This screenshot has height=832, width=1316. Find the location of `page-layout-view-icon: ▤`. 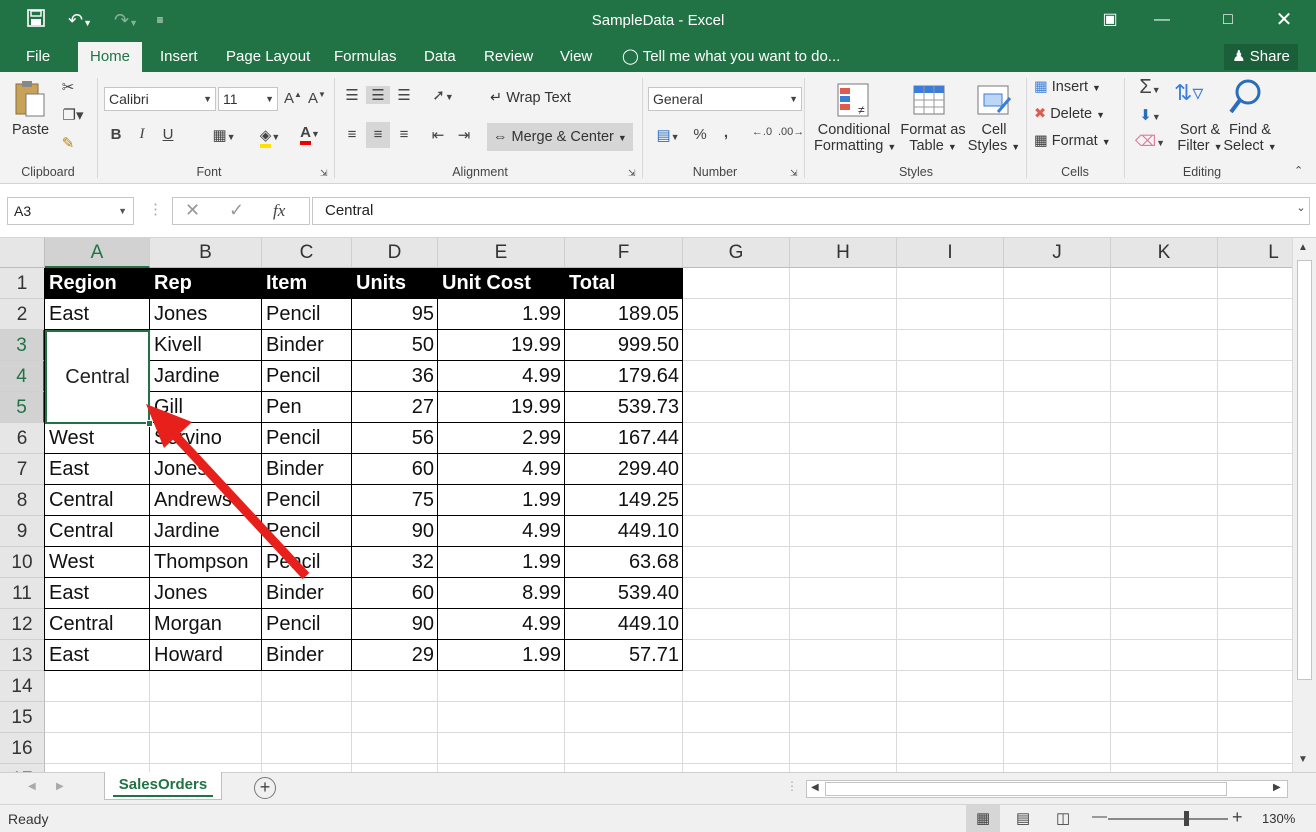

page-layout-view-icon: ▤ is located at coordinates (1023, 818).